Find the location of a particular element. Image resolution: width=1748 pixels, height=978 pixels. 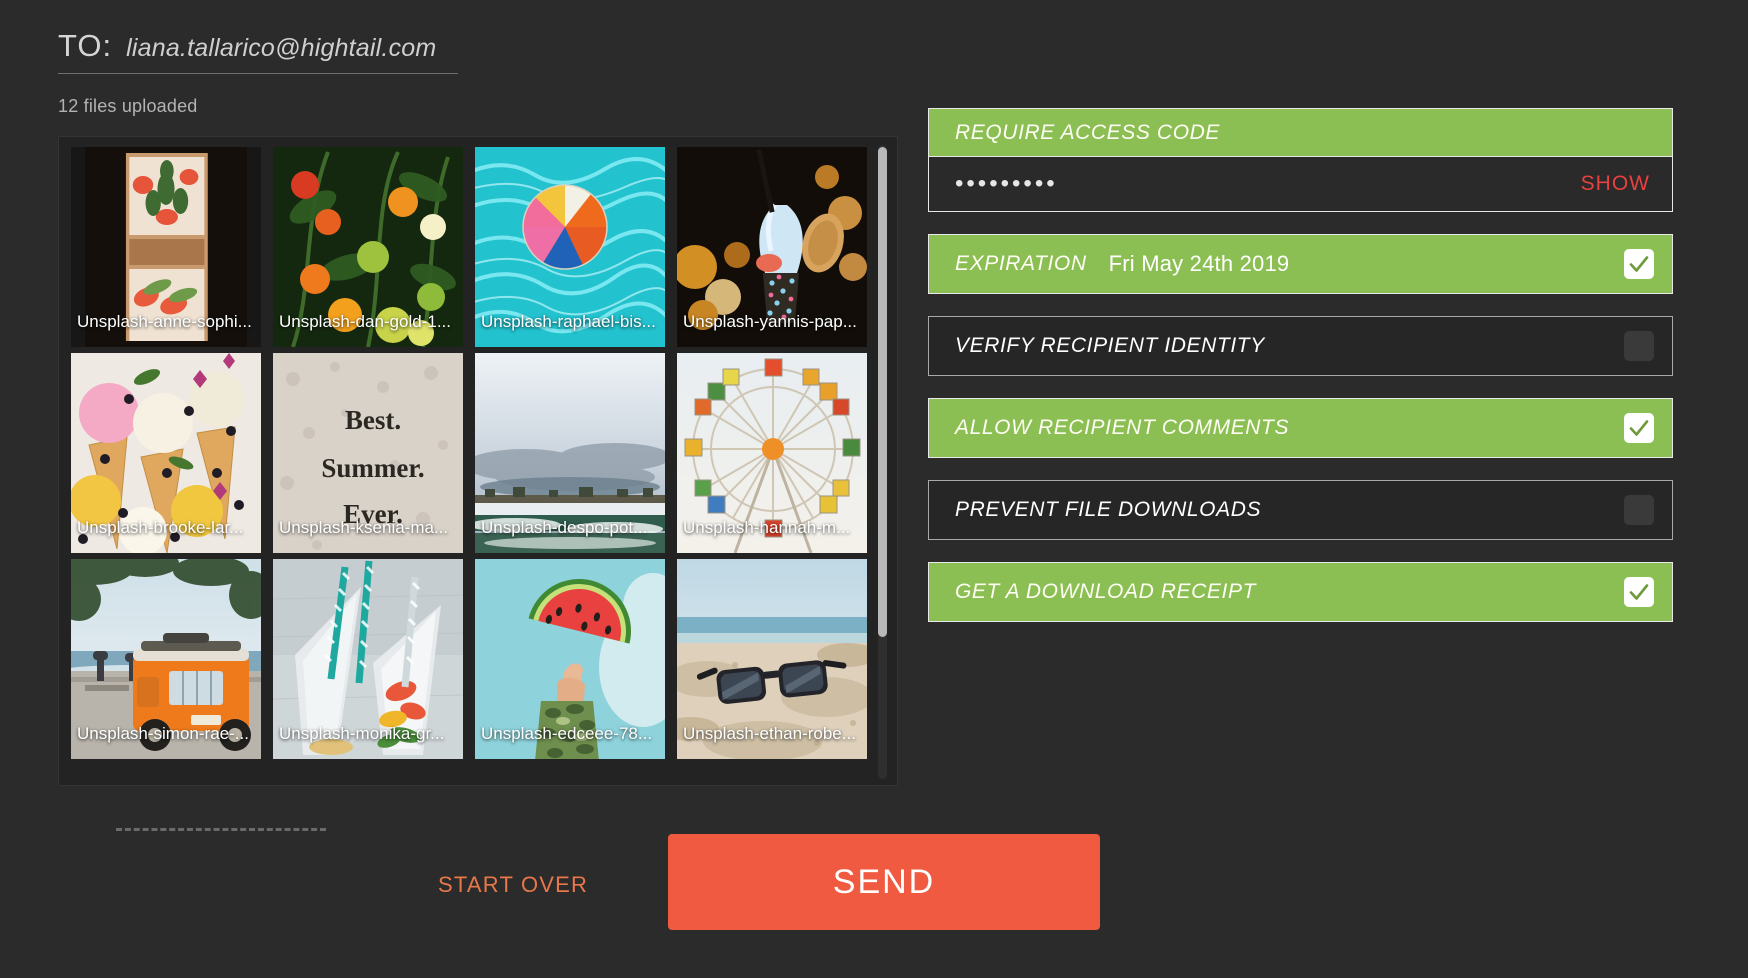

recipient-field: TO: liana.tallarico@hightail.com is located at coordinates (258, 51).